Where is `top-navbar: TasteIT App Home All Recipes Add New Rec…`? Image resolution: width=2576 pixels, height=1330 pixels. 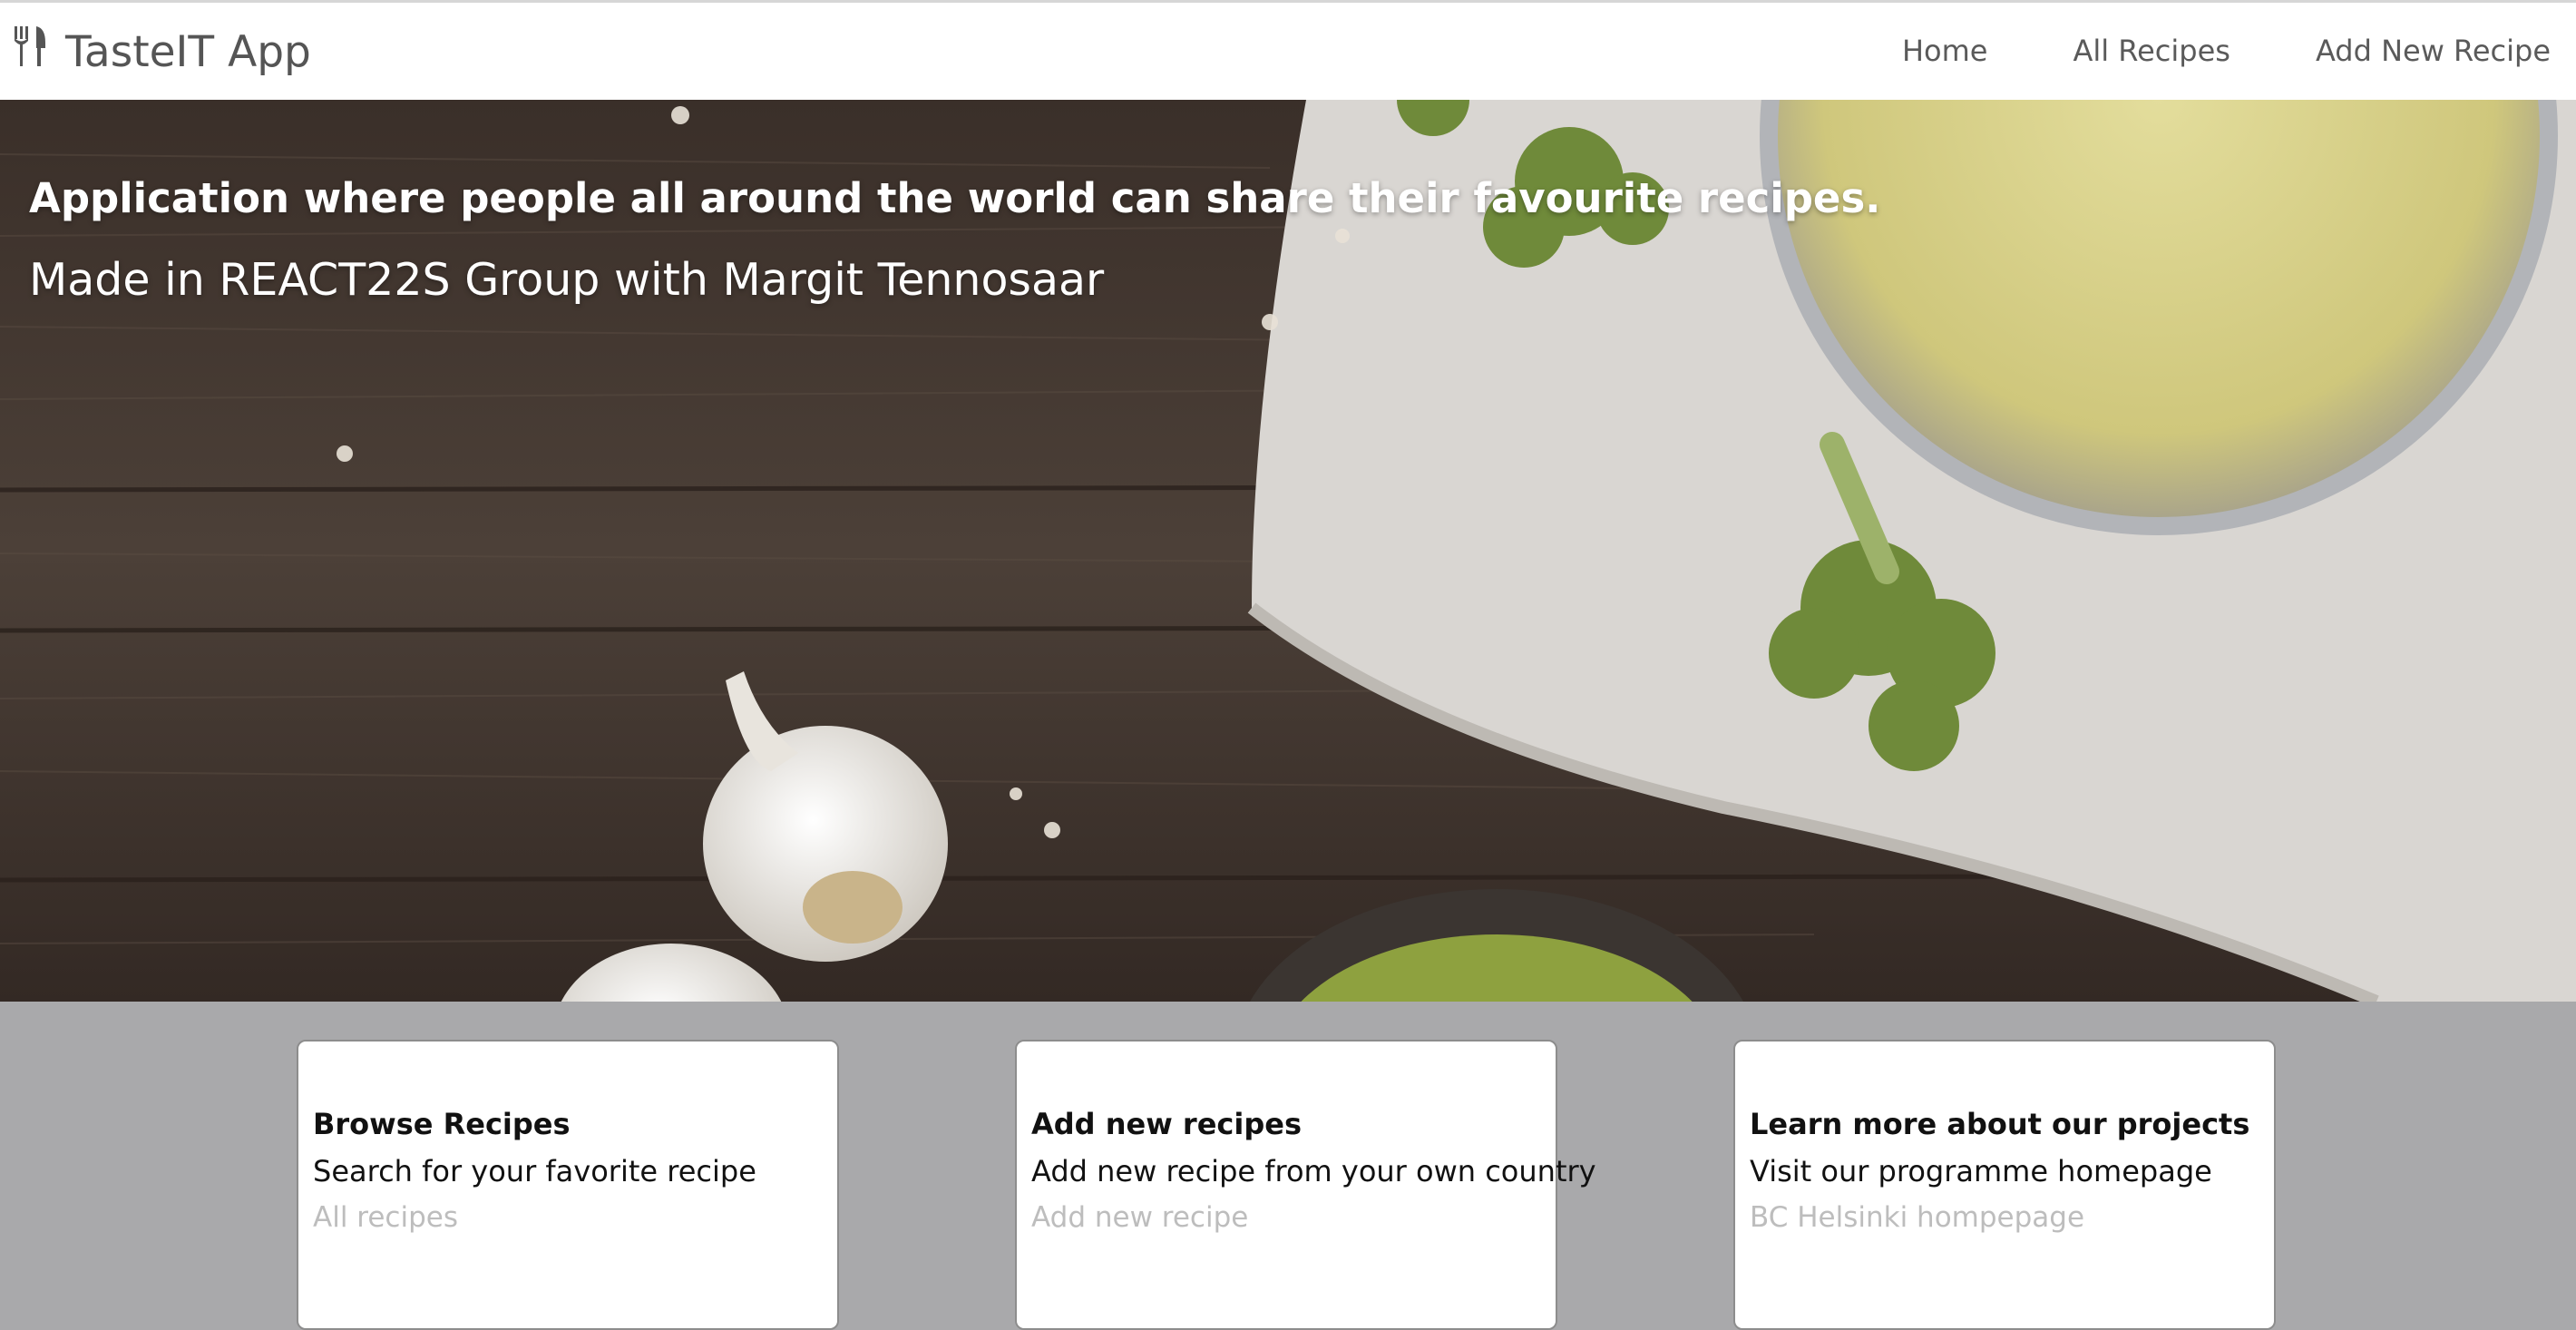
top-navbar: TasteIT App Home All Recipes Add New Rec… is located at coordinates (1288, 50).